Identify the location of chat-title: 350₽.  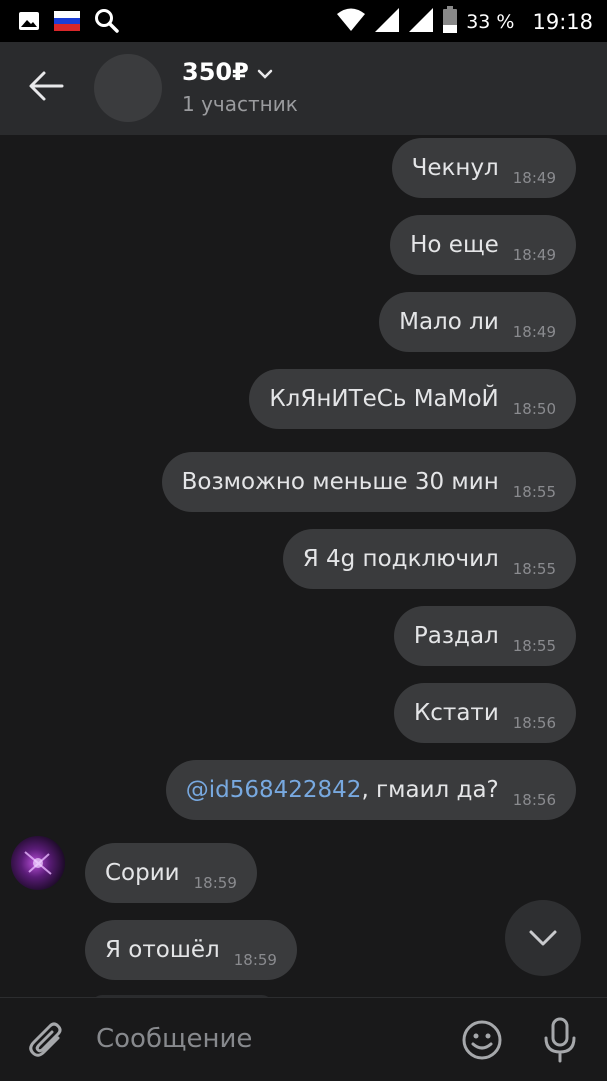
(215, 72).